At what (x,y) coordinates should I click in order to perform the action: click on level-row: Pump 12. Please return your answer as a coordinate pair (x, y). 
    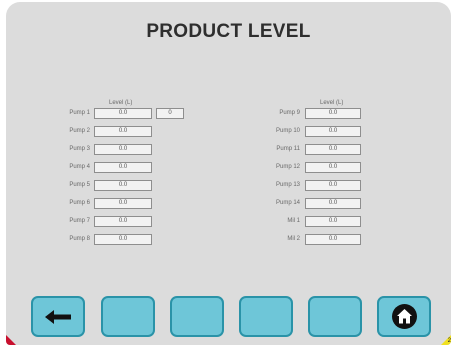
    Looking at the image, I should click on (275, 167).